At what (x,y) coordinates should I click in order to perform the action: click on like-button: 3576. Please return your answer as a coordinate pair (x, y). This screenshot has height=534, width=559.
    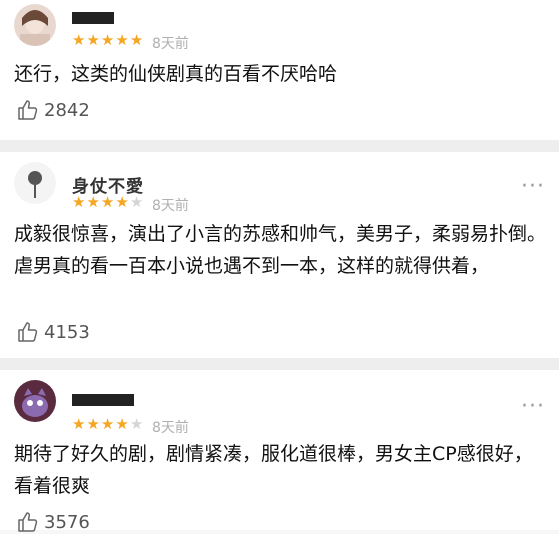
    Looking at the image, I should click on (53, 522).